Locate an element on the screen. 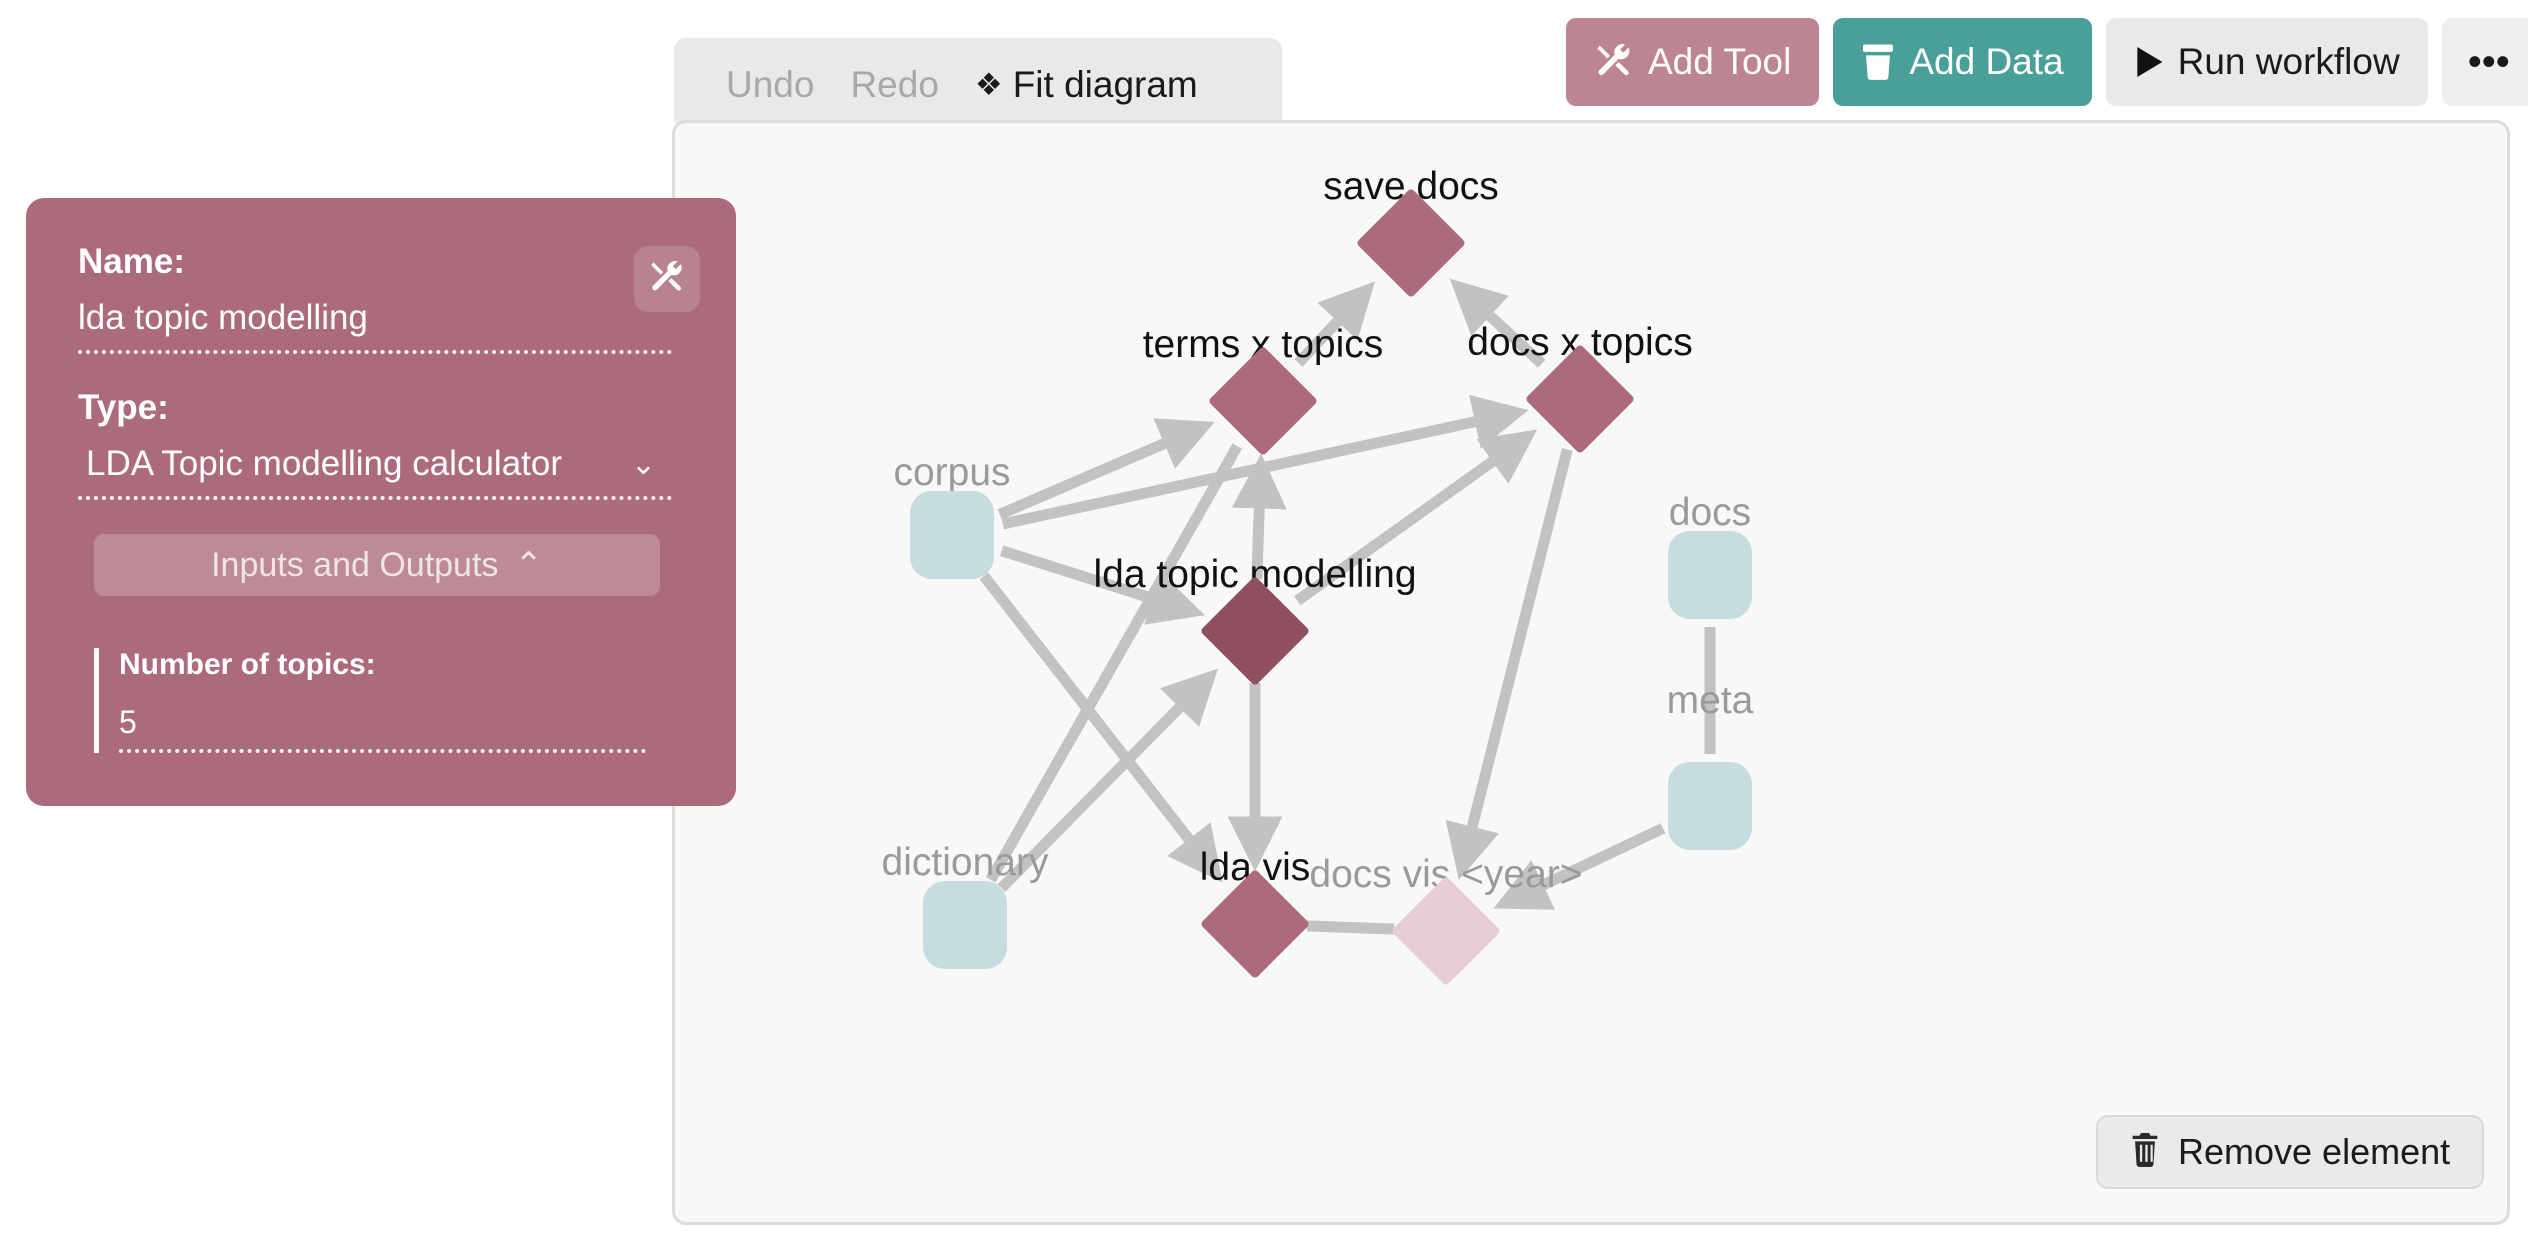 Image resolution: width=2528 pixels, height=1248 pixels. run-workflow-button: Run workflow is located at coordinates (2266, 62).